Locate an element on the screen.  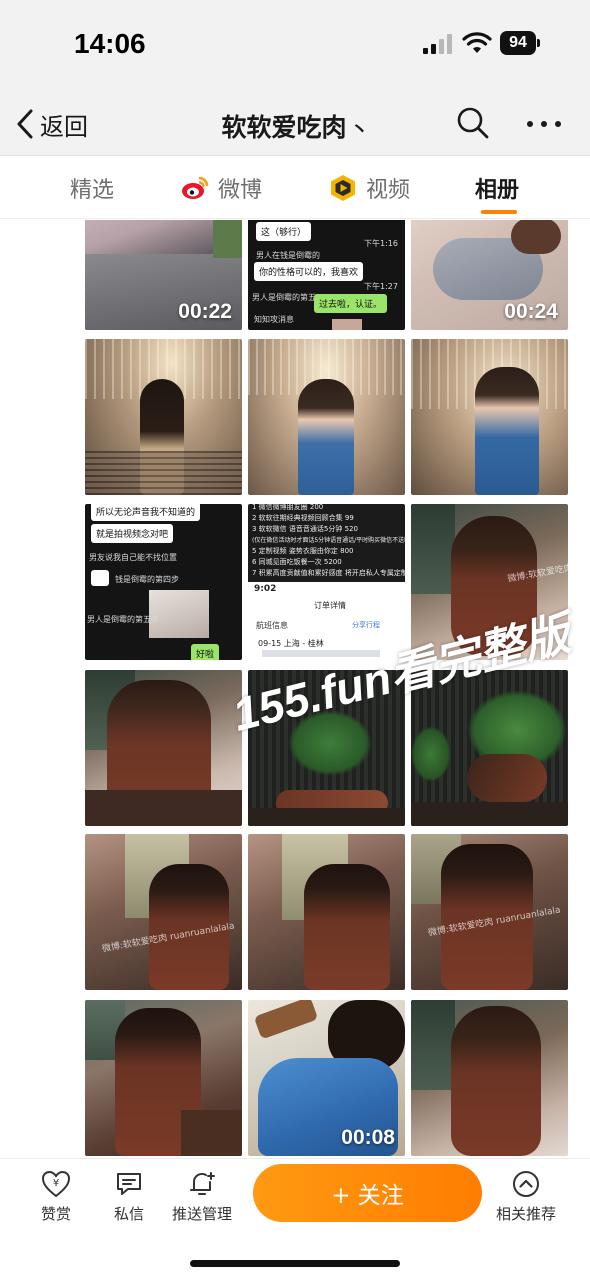
chat-time: 下午1:27 is located at coordinates (381, 286).